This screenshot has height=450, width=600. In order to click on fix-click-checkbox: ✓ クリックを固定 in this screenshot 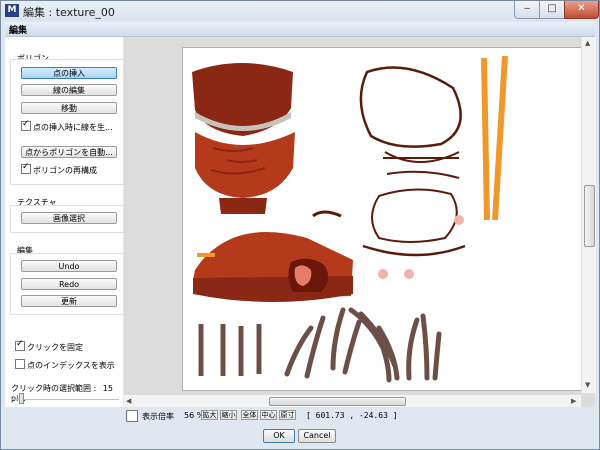, I will do `click(49, 346)`.